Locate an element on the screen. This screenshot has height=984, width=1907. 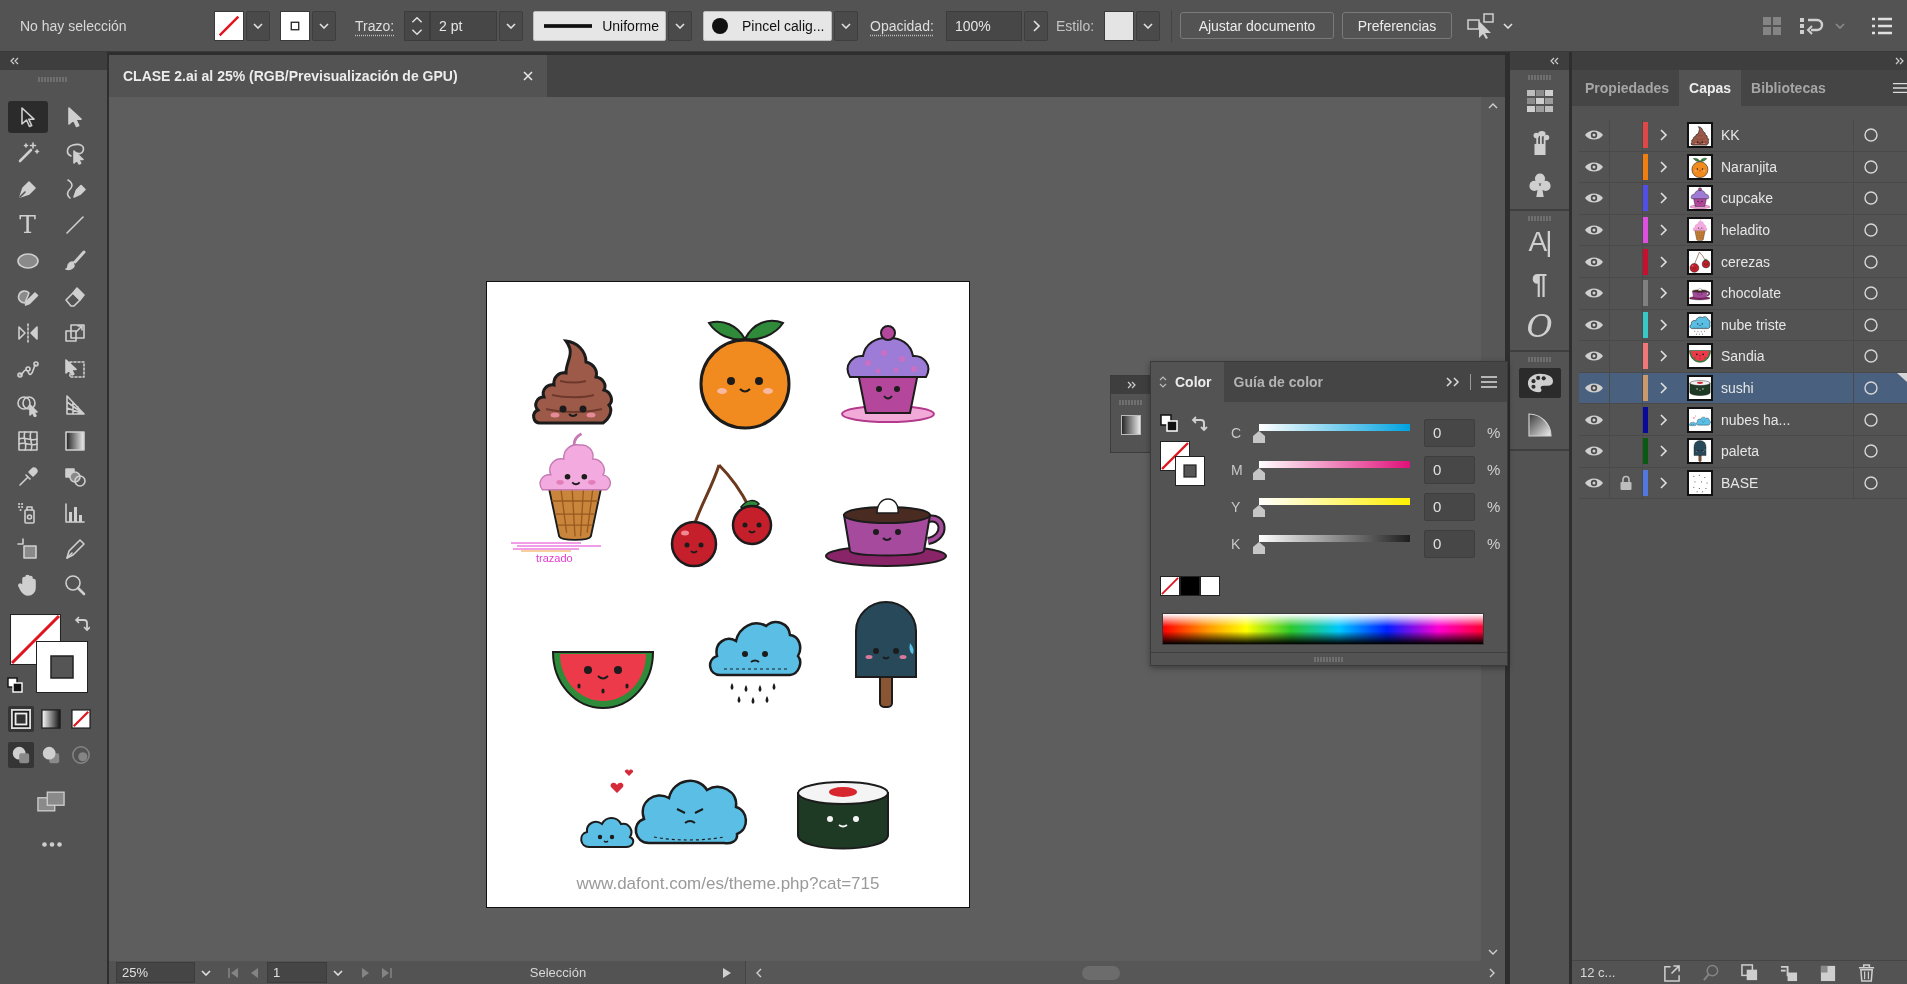
style-label: Estilo: is located at coordinates (1076, 25).